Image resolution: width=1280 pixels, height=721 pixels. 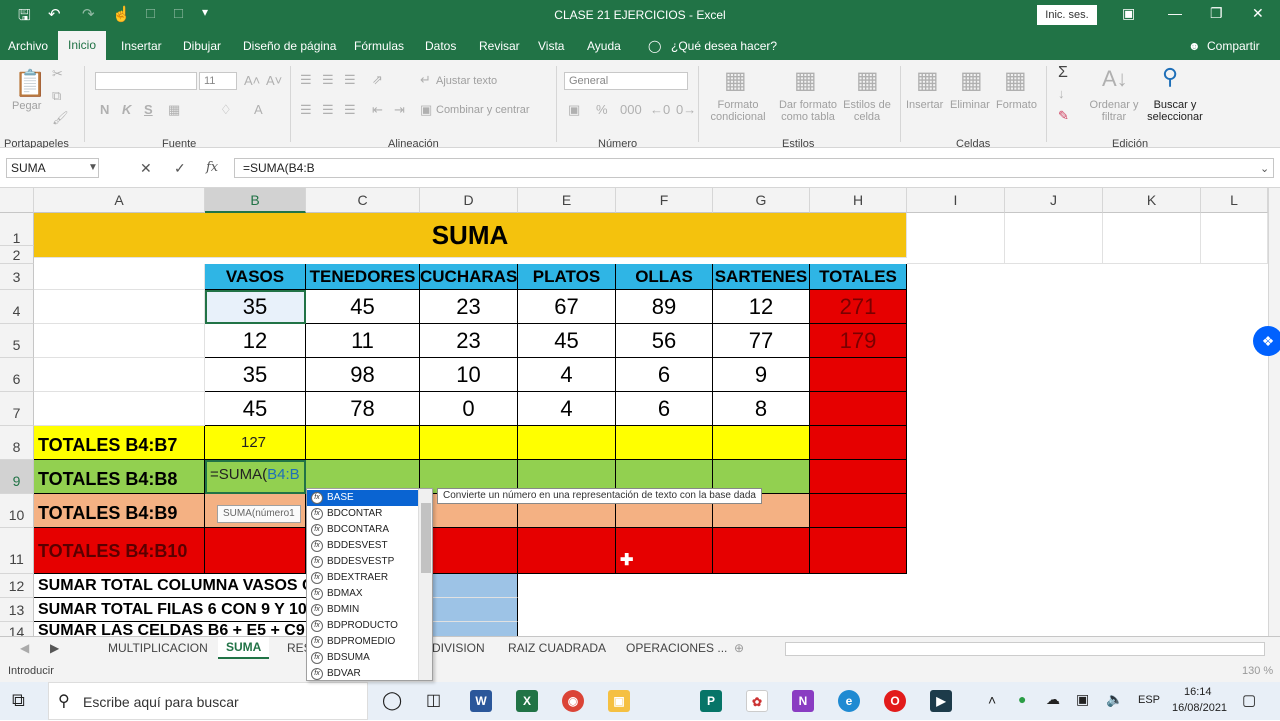 What do you see at coordinates (377, 110) in the screenshot?
I see `indent-decrease-icon: ⇤` at bounding box center [377, 110].